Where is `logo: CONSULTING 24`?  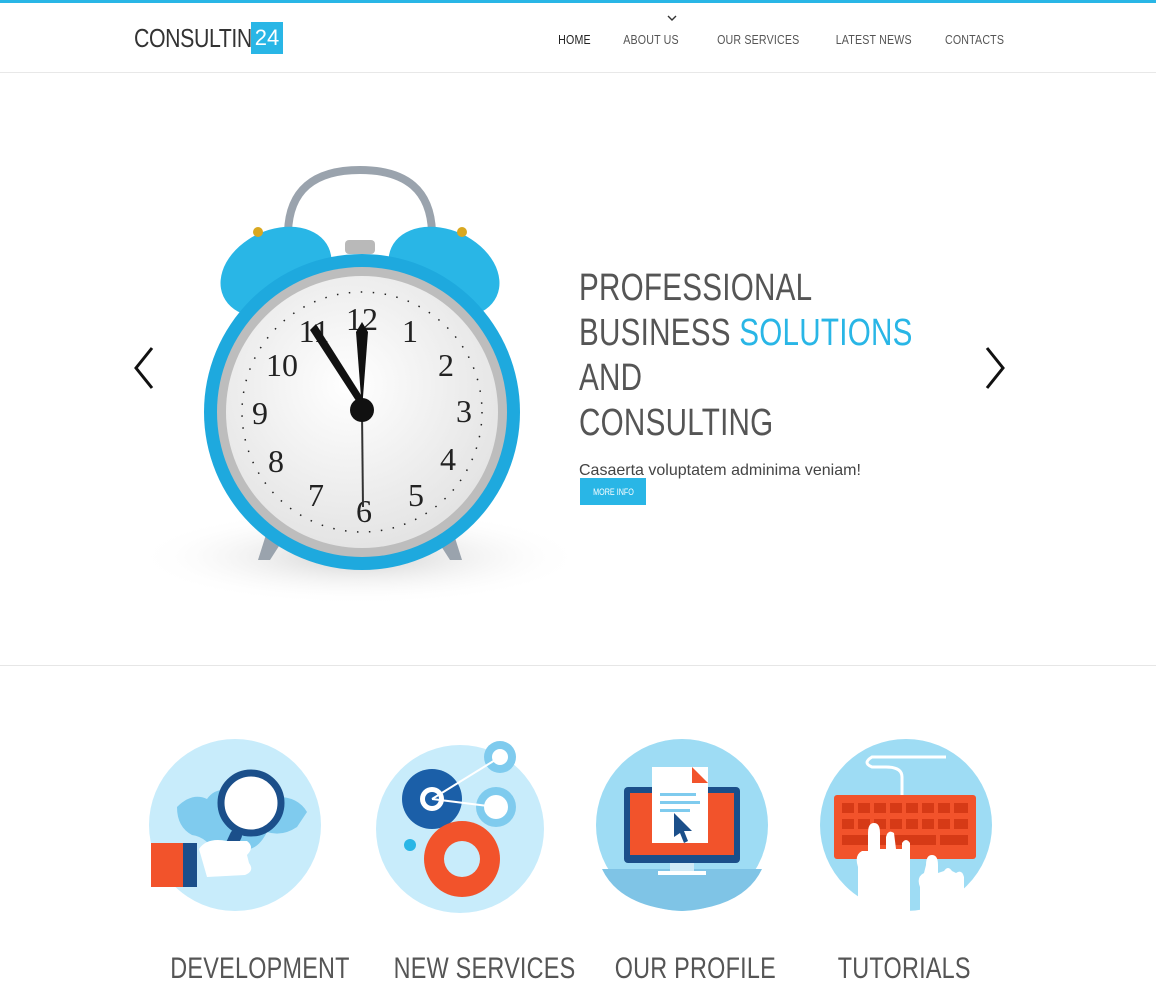
logo: CONSULTING 24 is located at coordinates (216, 38).